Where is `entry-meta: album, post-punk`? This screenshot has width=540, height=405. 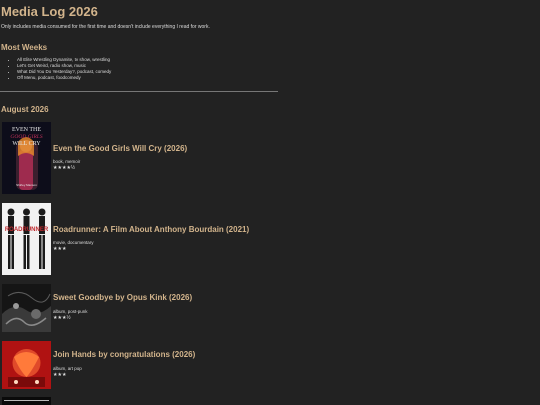
entry-meta: album, post-punk is located at coordinates (70, 311).